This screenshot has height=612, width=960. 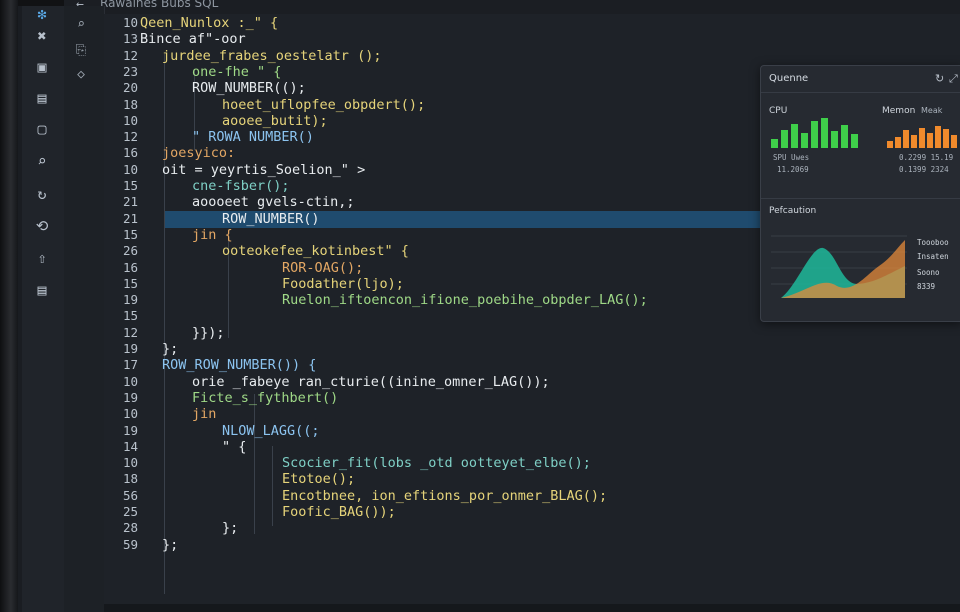 I want to click on code-line: Etotoe();, so click(x=319, y=479).